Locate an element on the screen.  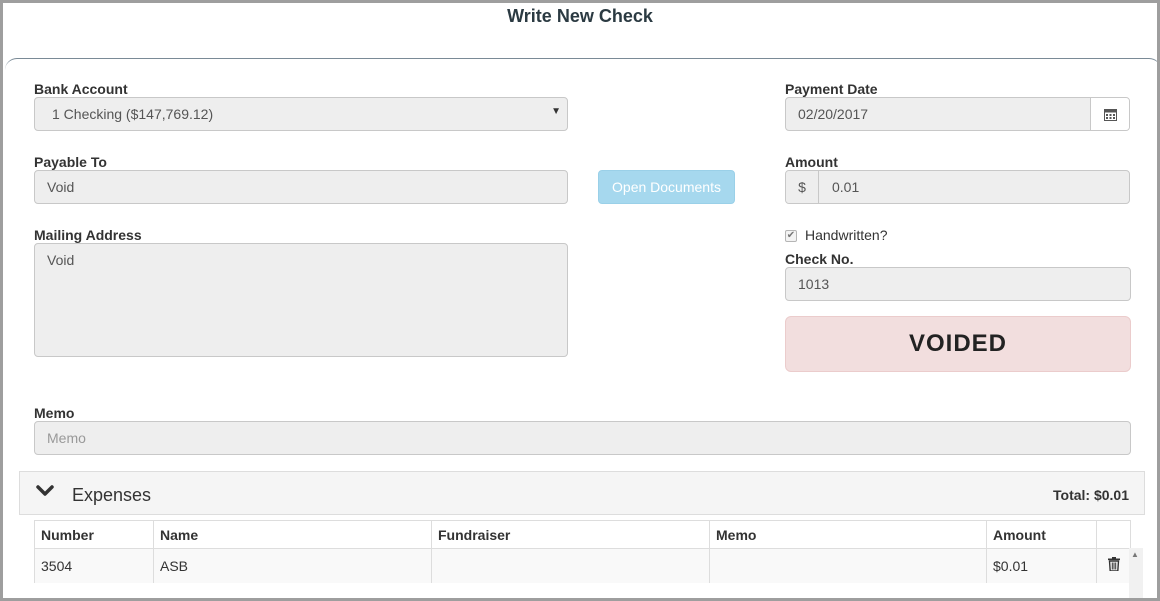
calendar-icon is located at coordinates (1110, 114).